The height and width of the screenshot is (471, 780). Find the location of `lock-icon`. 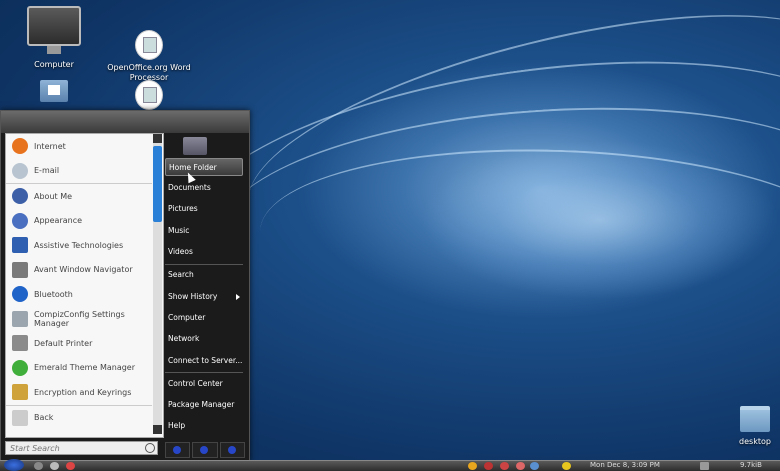

lock-icon is located at coordinates (20, 392).